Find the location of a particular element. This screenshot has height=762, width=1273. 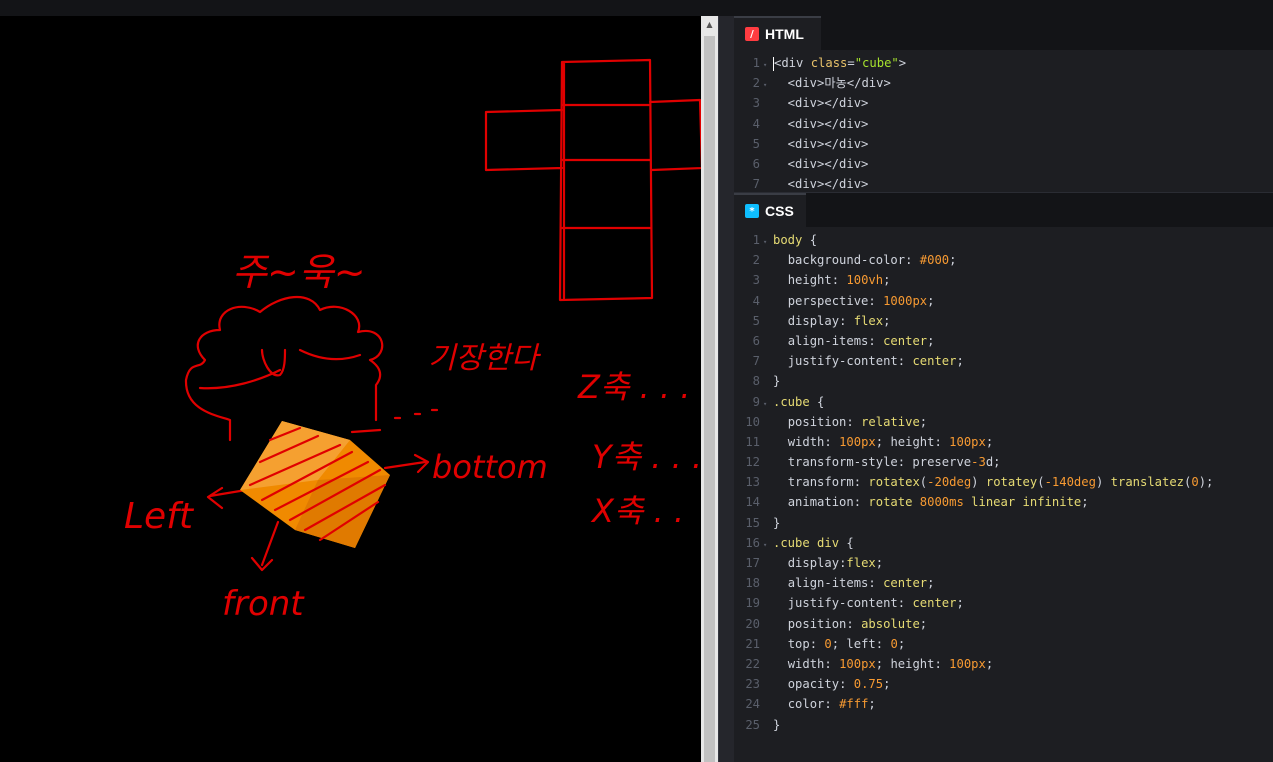

code-text: opacity: 0.75; is located at coordinates (839, 684).